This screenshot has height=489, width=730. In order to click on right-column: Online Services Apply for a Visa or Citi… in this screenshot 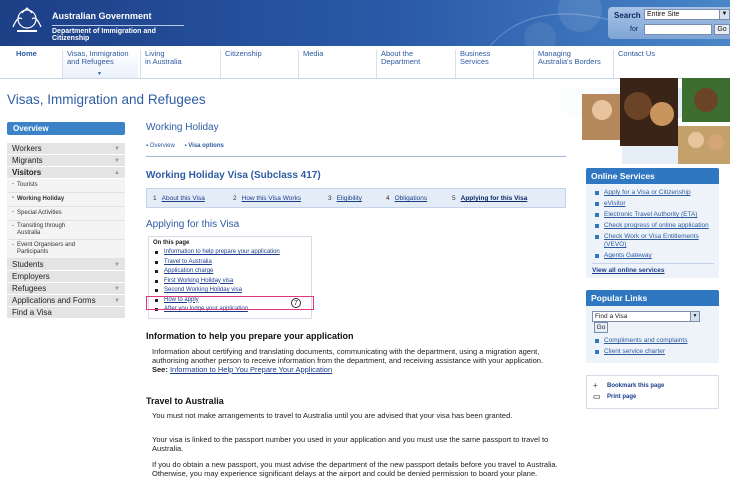, I will do `click(652, 288)`.